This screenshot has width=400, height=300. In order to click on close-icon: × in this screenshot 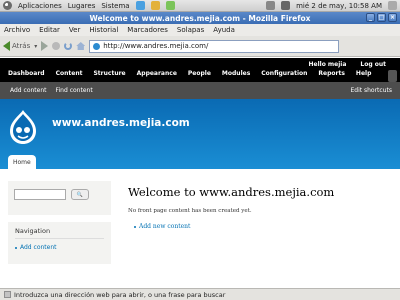, I will do `click(392, 17)`.